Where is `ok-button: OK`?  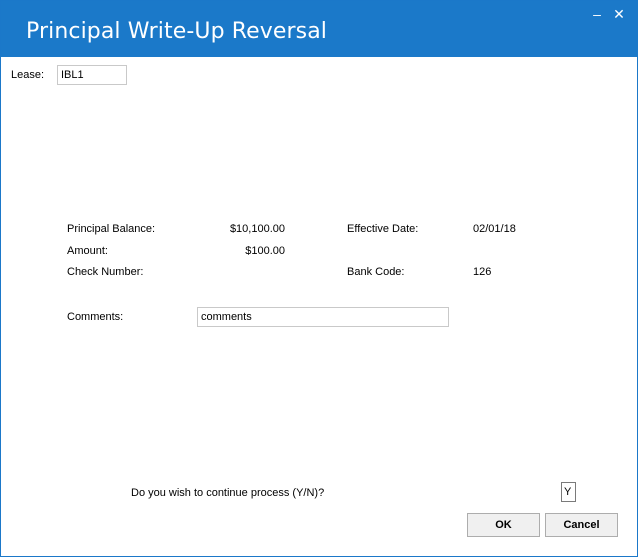 ok-button: OK is located at coordinates (503, 525).